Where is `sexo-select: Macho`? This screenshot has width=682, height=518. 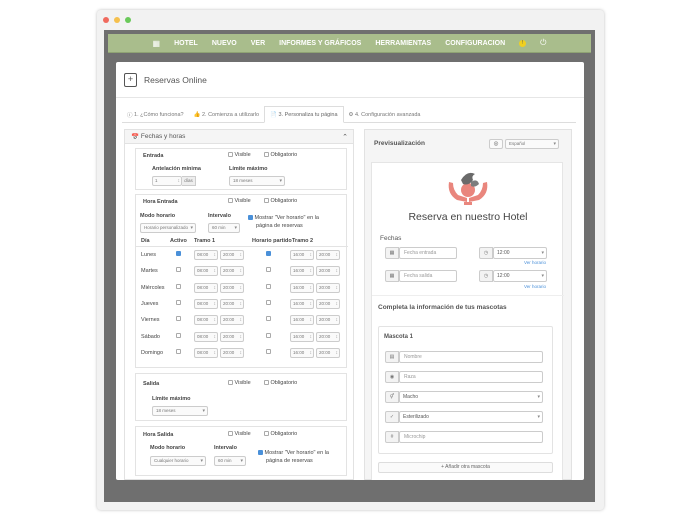 sexo-select: Macho is located at coordinates (471, 397).